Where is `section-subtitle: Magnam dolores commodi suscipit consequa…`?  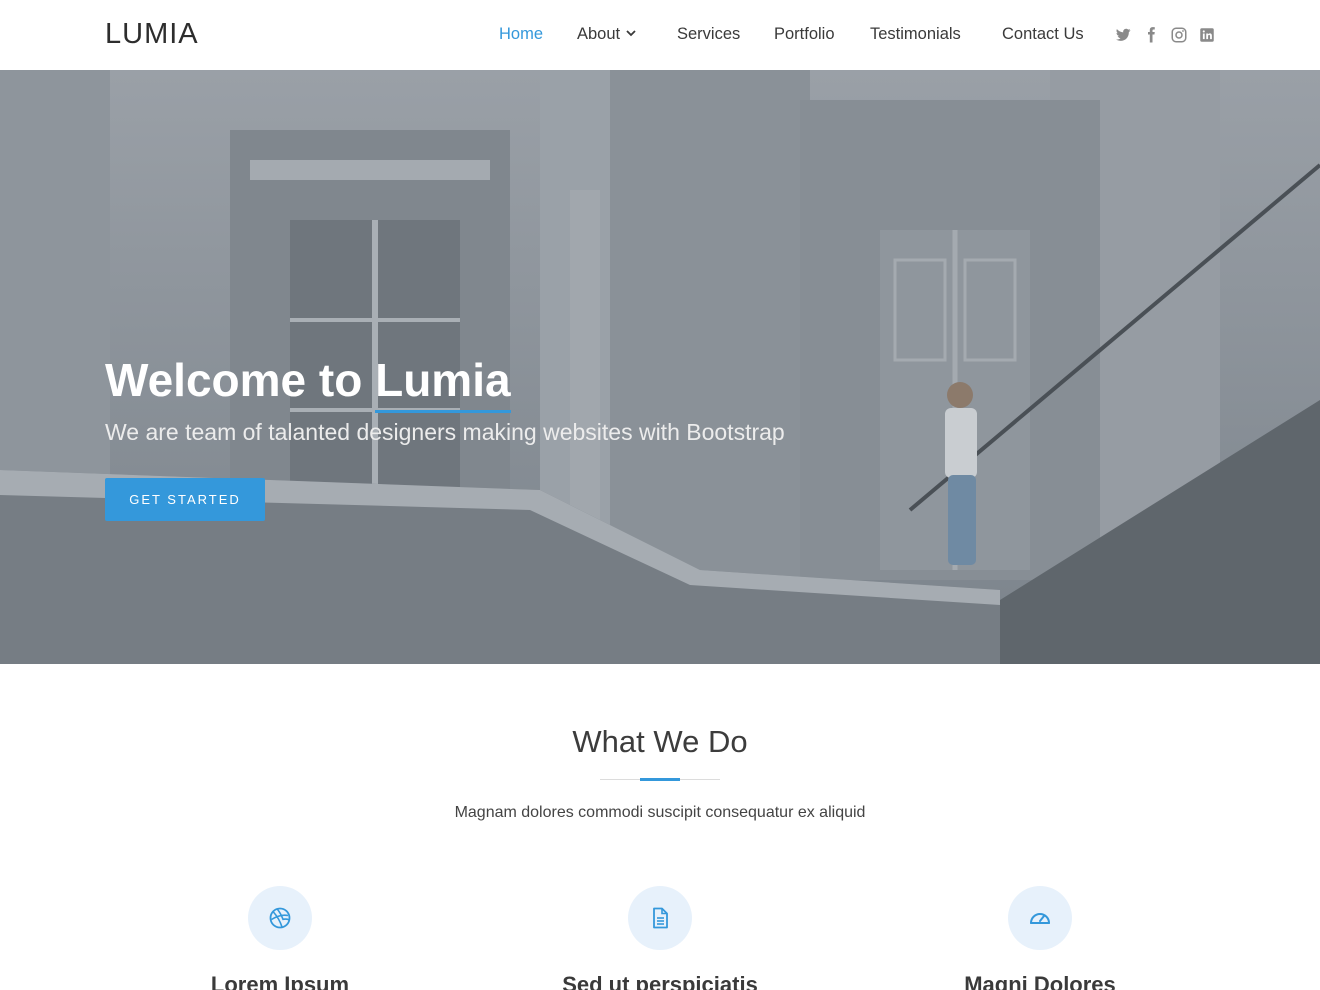
section-subtitle: Magnam dolores commodi suscipit consequa… is located at coordinates (660, 812).